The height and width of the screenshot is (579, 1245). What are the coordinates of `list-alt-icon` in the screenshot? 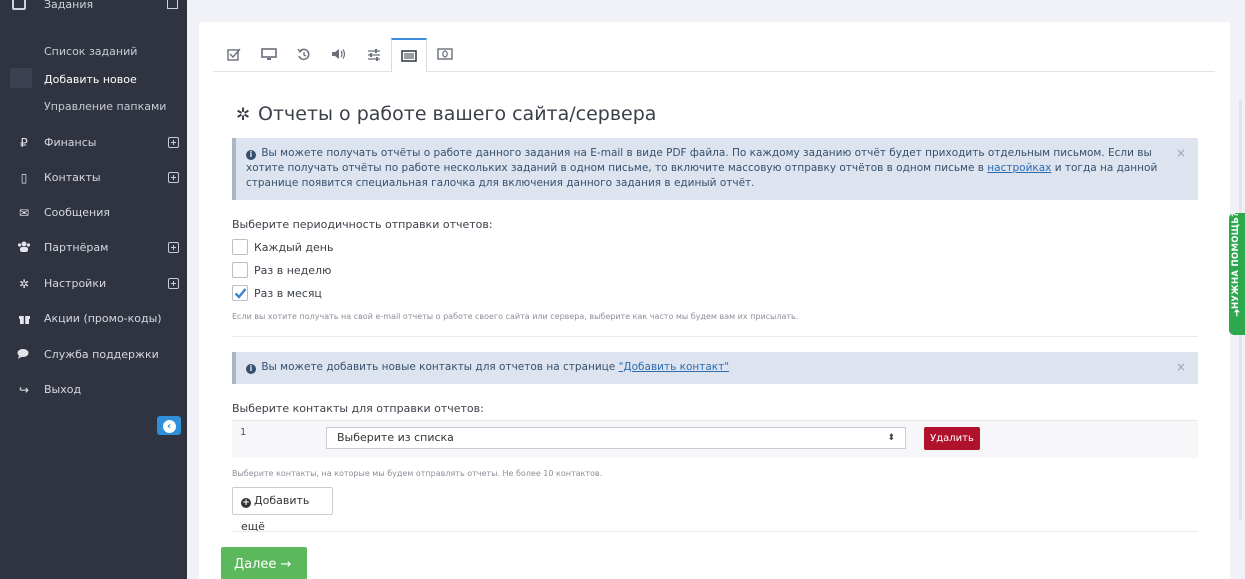 It's located at (409, 56).